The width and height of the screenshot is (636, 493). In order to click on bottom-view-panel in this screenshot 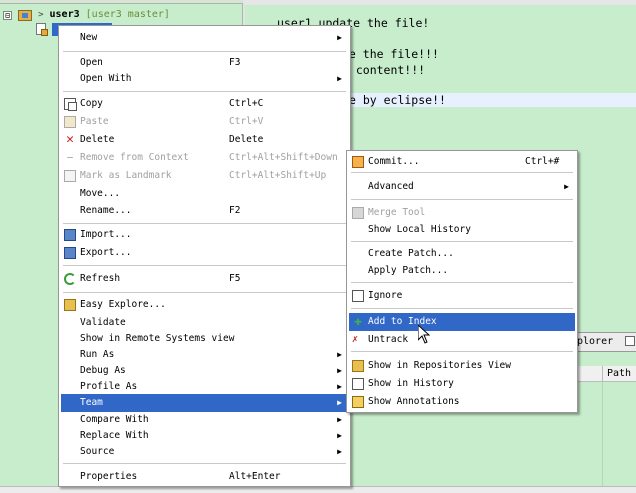, I will do `click(605, 411)`.